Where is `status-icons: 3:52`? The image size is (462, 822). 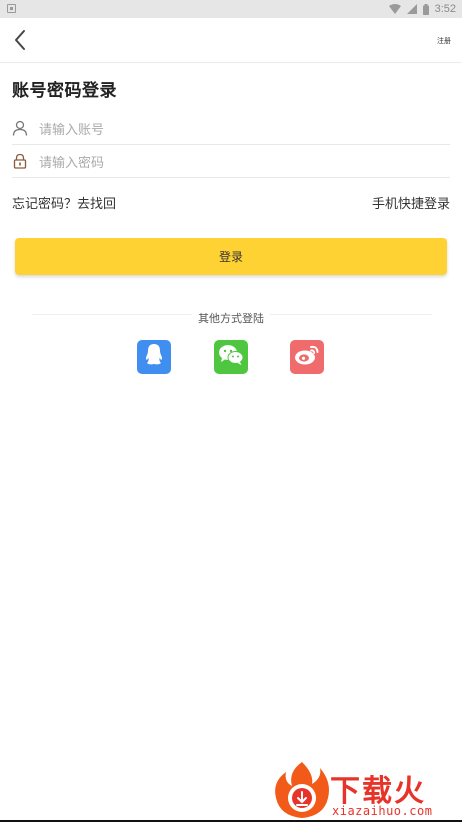 status-icons: 3:52 is located at coordinates (422, 9).